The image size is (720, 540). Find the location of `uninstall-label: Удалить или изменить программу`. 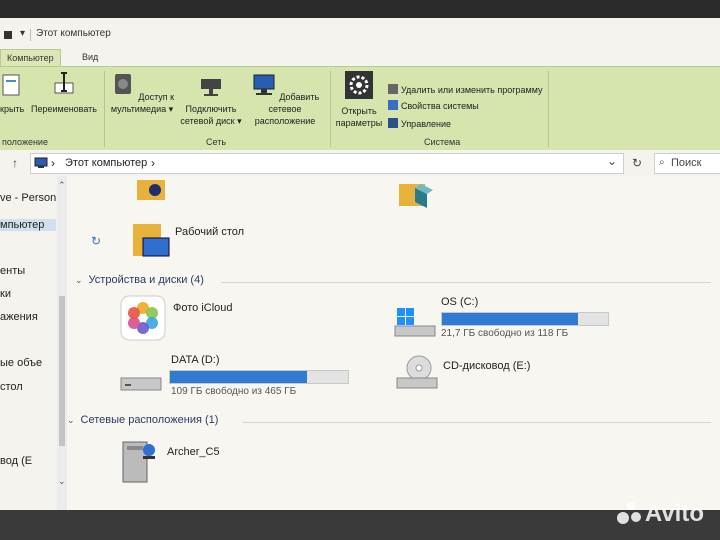

uninstall-label: Удалить или изменить программу is located at coordinates (472, 90).